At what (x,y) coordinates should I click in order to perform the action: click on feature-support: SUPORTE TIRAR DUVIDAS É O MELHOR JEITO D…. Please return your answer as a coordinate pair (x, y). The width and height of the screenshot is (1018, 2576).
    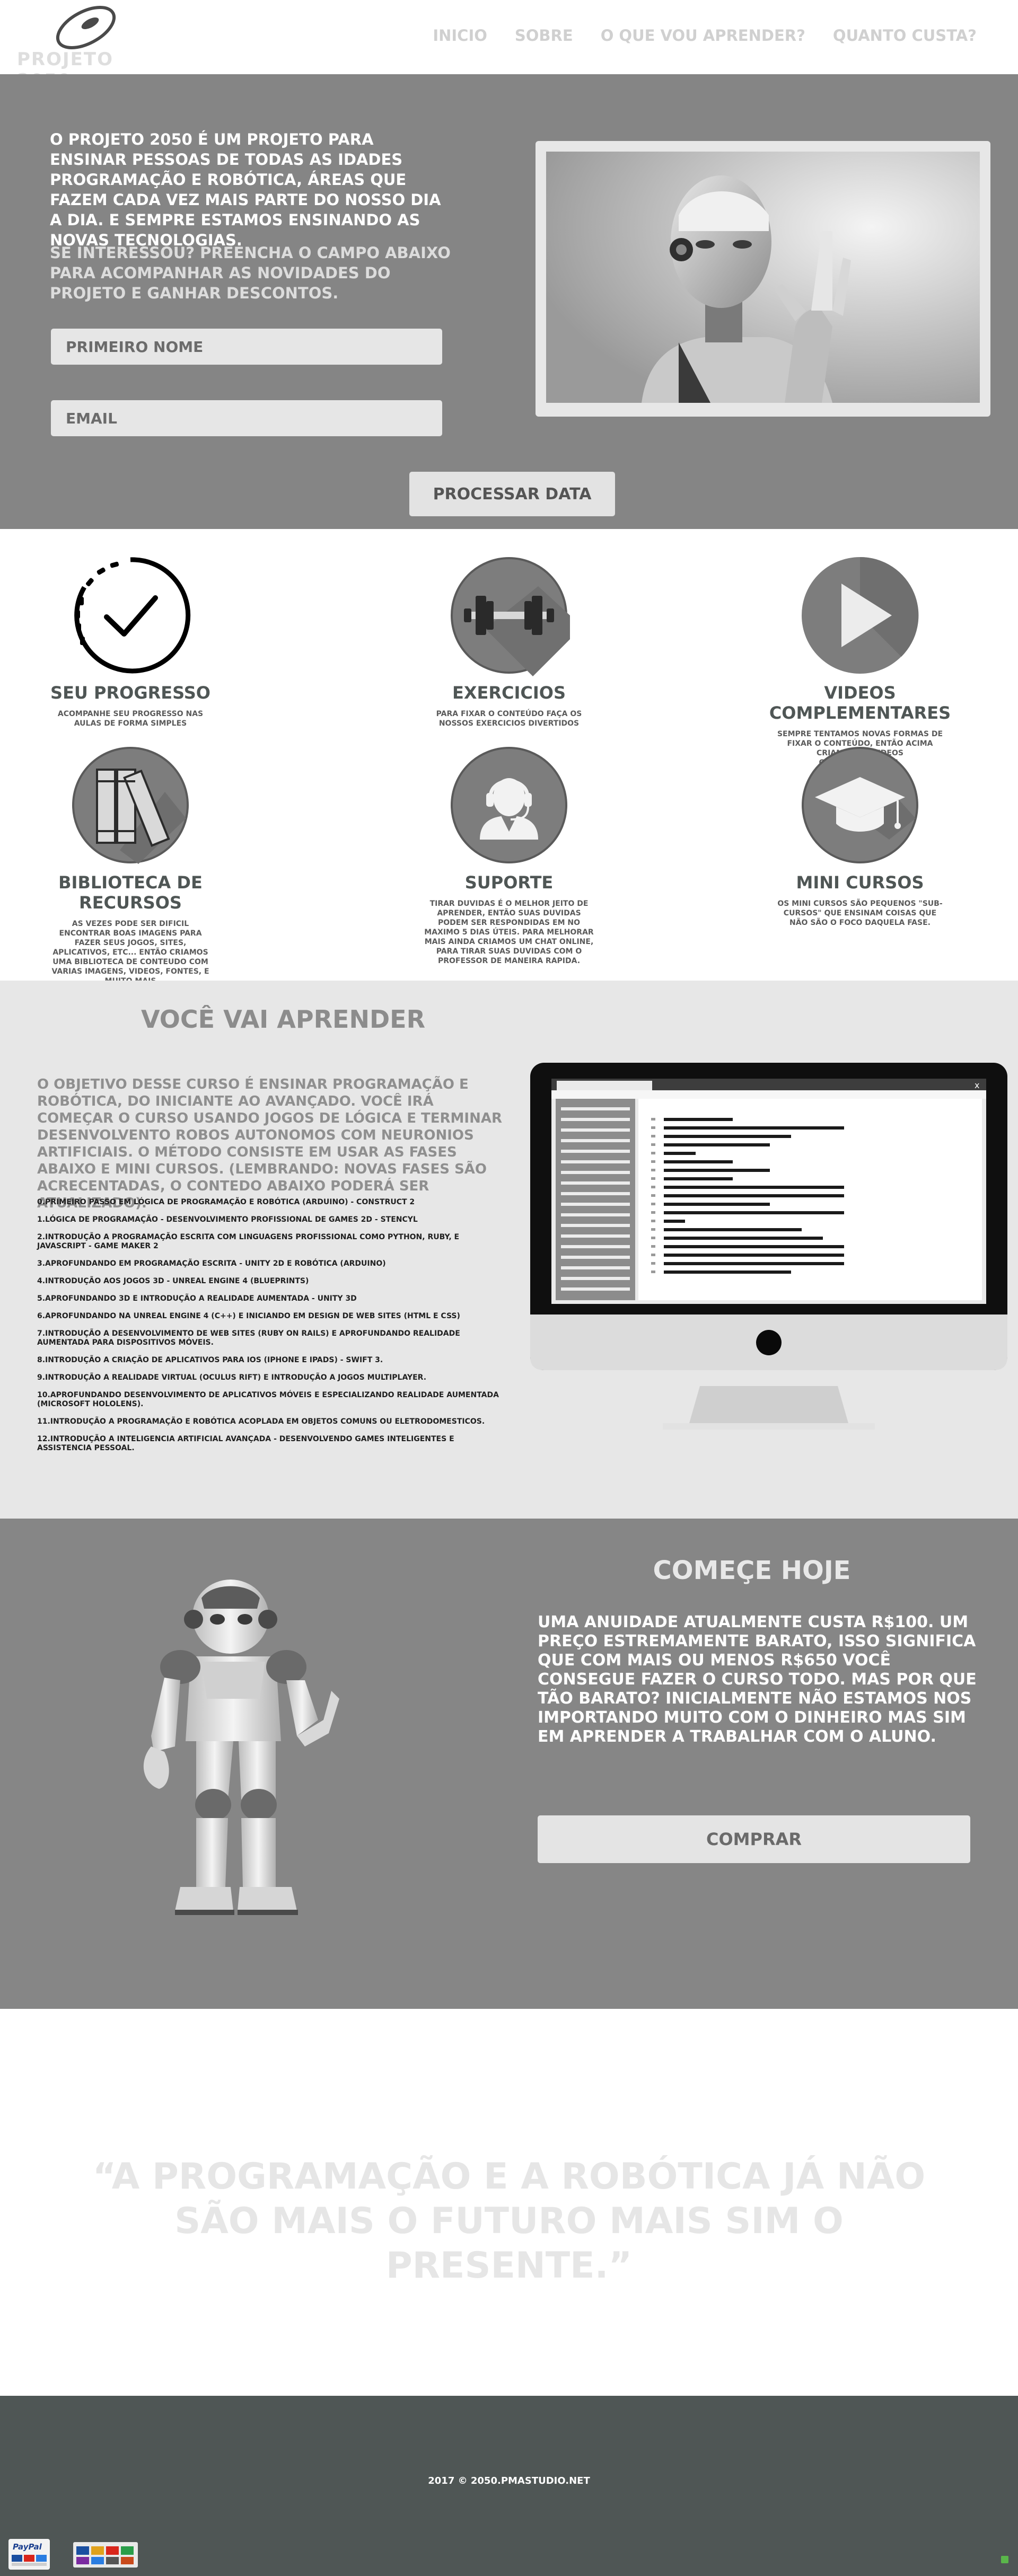
    Looking at the image, I should click on (509, 855).